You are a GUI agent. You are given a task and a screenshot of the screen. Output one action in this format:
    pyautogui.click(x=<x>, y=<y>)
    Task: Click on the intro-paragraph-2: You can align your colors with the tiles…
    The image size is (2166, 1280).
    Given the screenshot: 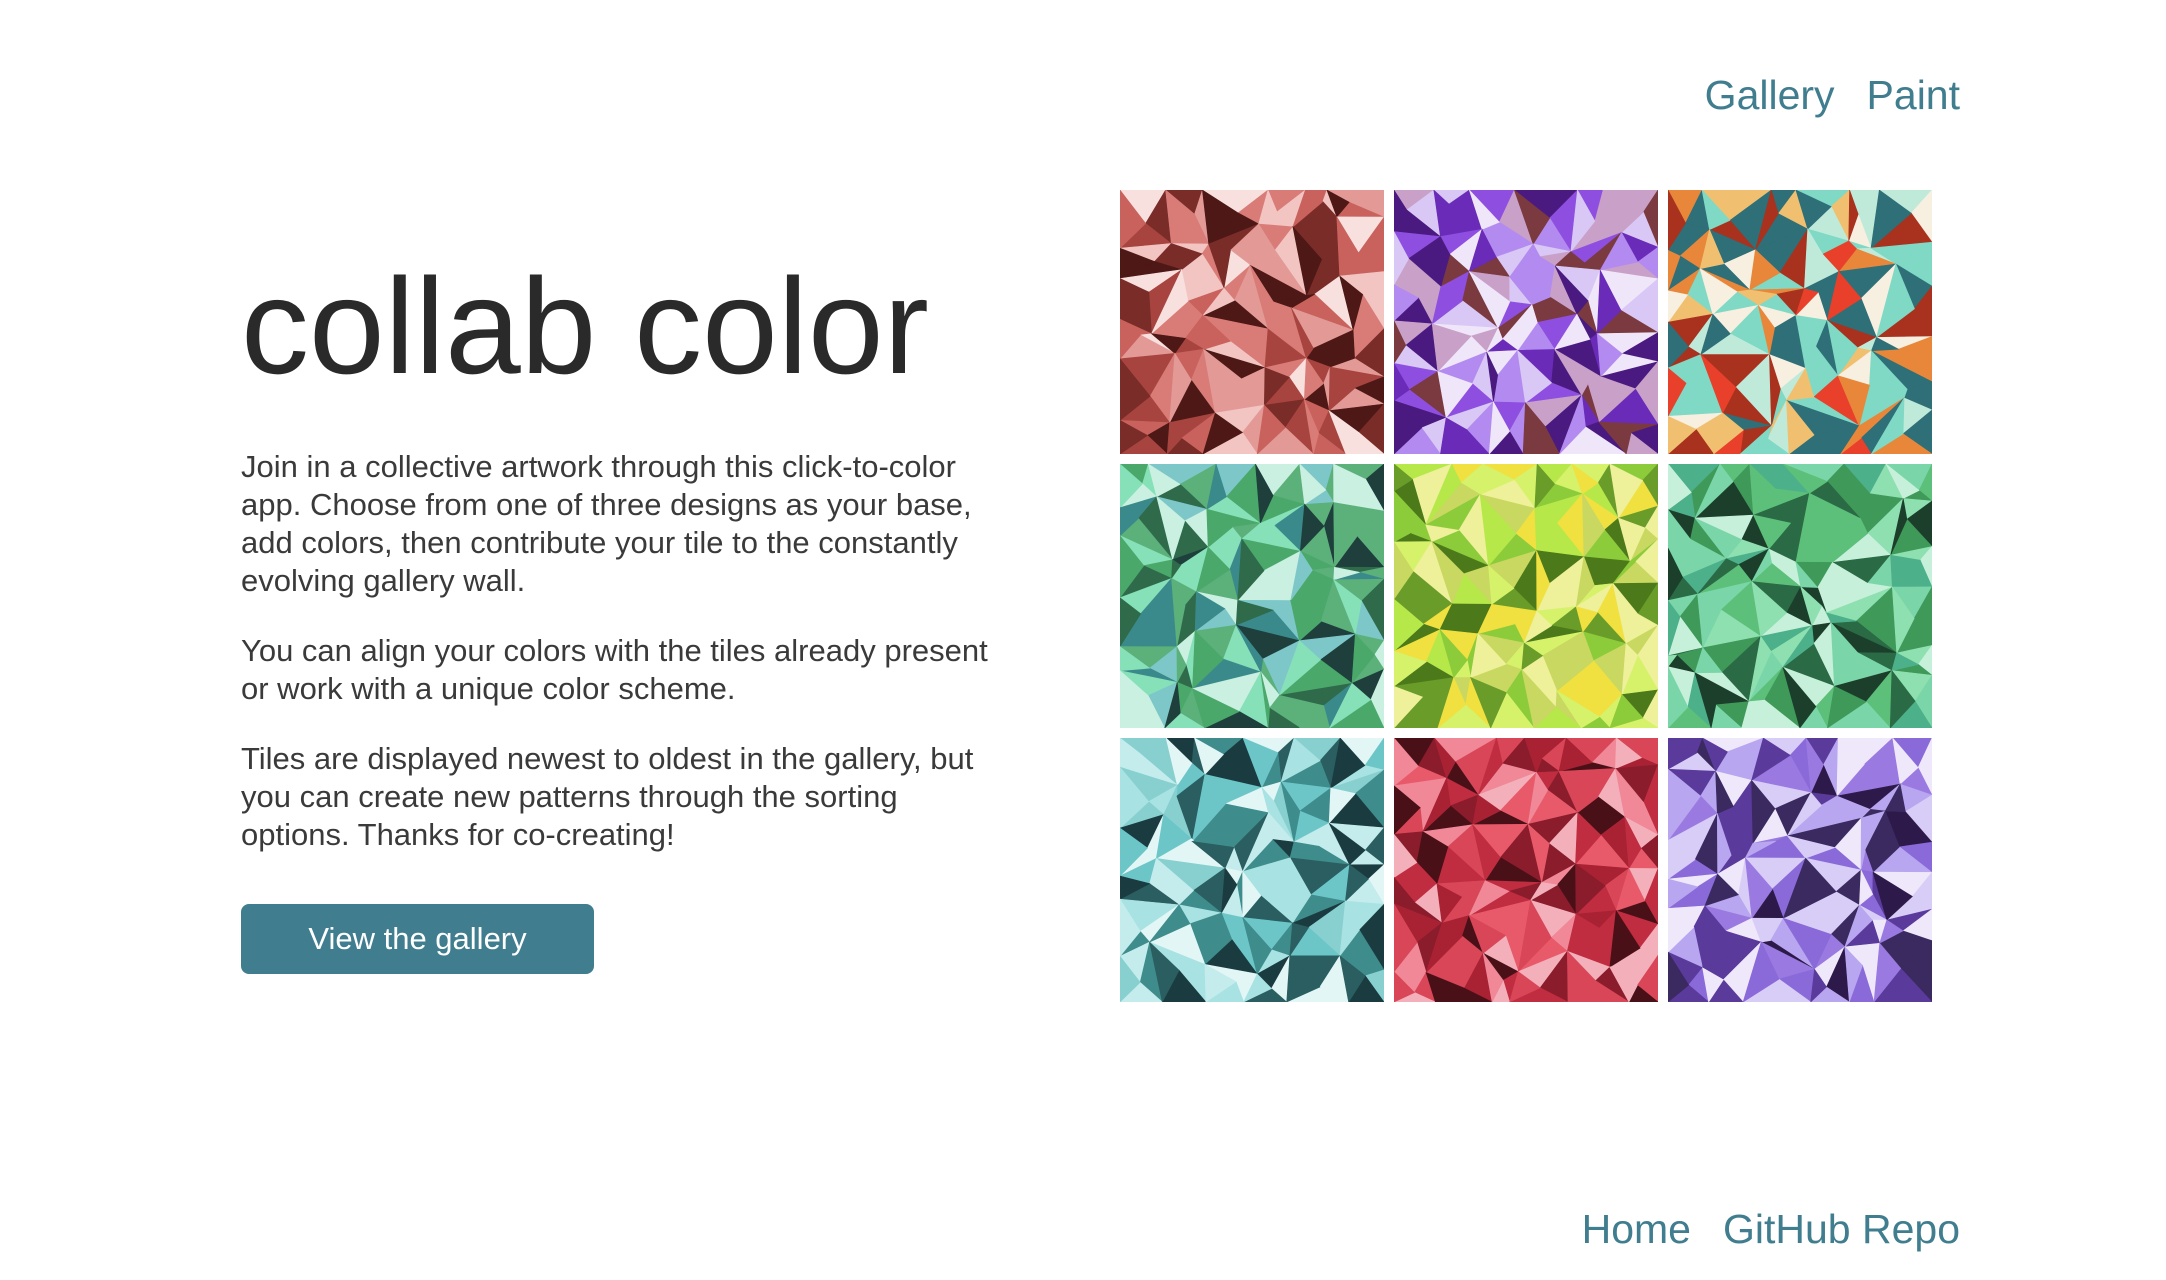 What is the action you would take?
    pyautogui.click(x=614, y=669)
    